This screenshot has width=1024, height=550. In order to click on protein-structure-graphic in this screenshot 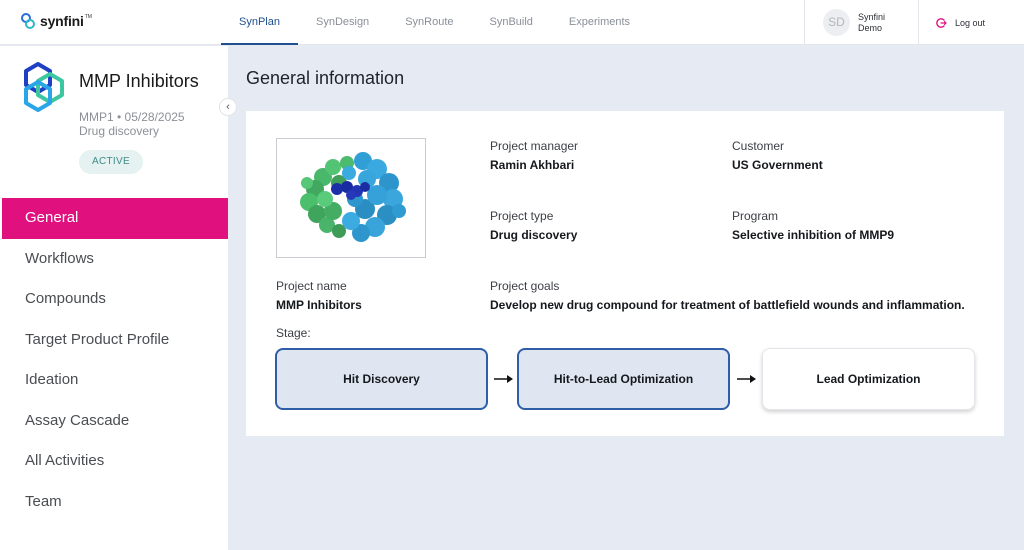, I will do `click(353, 197)`.